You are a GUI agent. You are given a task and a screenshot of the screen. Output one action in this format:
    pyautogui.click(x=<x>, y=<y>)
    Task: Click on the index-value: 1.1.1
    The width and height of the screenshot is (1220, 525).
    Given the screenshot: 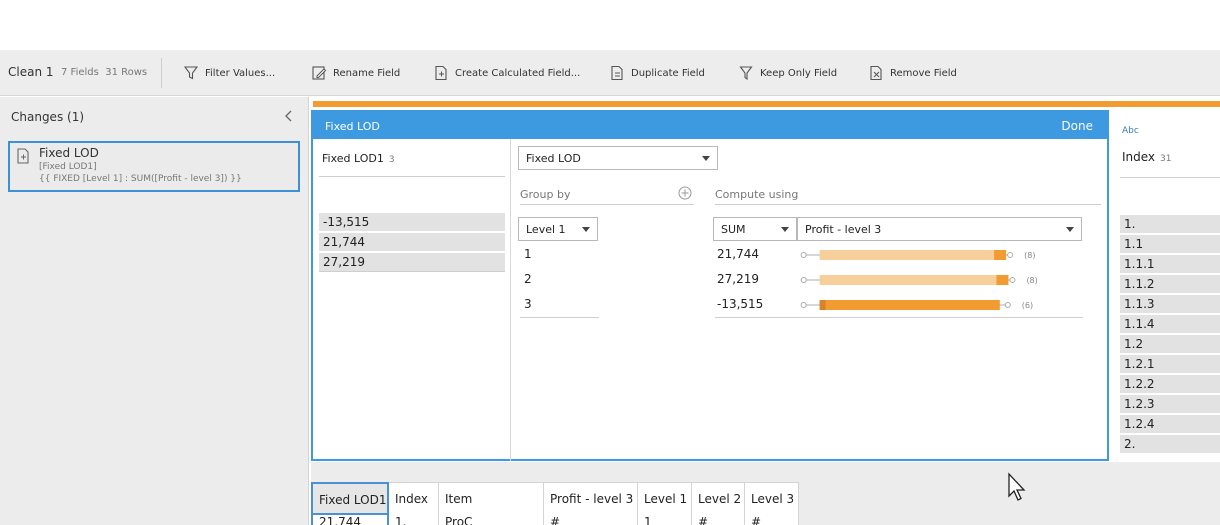 What is the action you would take?
    pyautogui.click(x=1170, y=264)
    